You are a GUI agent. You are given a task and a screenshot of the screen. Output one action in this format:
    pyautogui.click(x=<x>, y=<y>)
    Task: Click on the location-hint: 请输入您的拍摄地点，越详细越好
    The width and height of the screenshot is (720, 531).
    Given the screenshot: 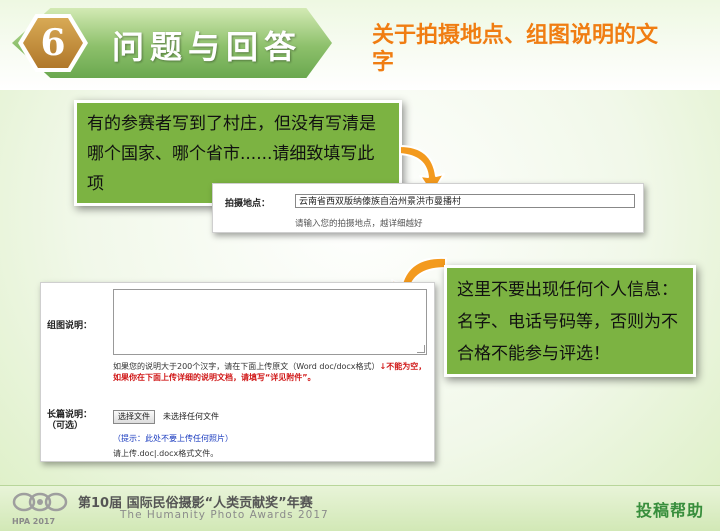 What is the action you would take?
    pyautogui.click(x=359, y=224)
    